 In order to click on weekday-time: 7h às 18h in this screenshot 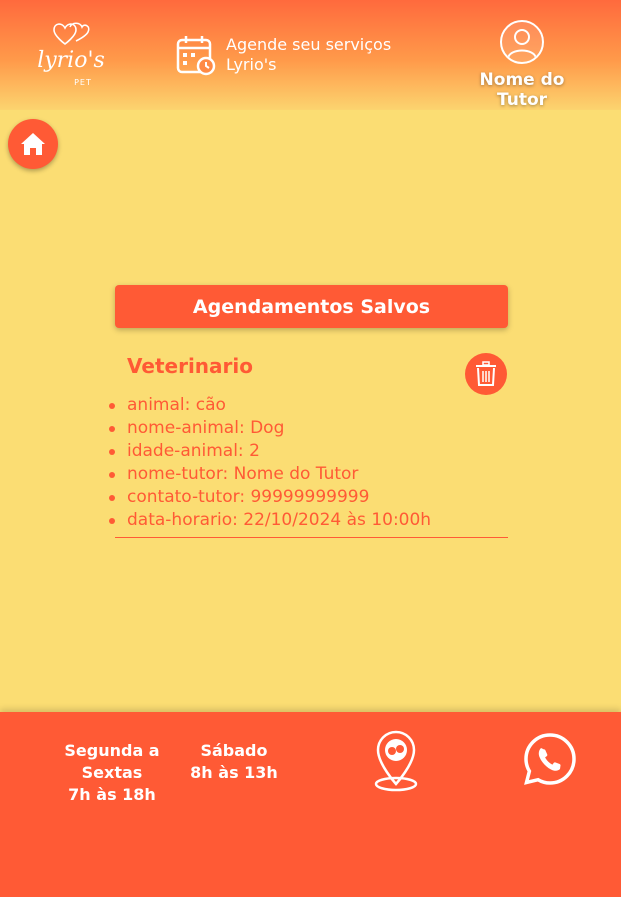, I will do `click(112, 794)`.